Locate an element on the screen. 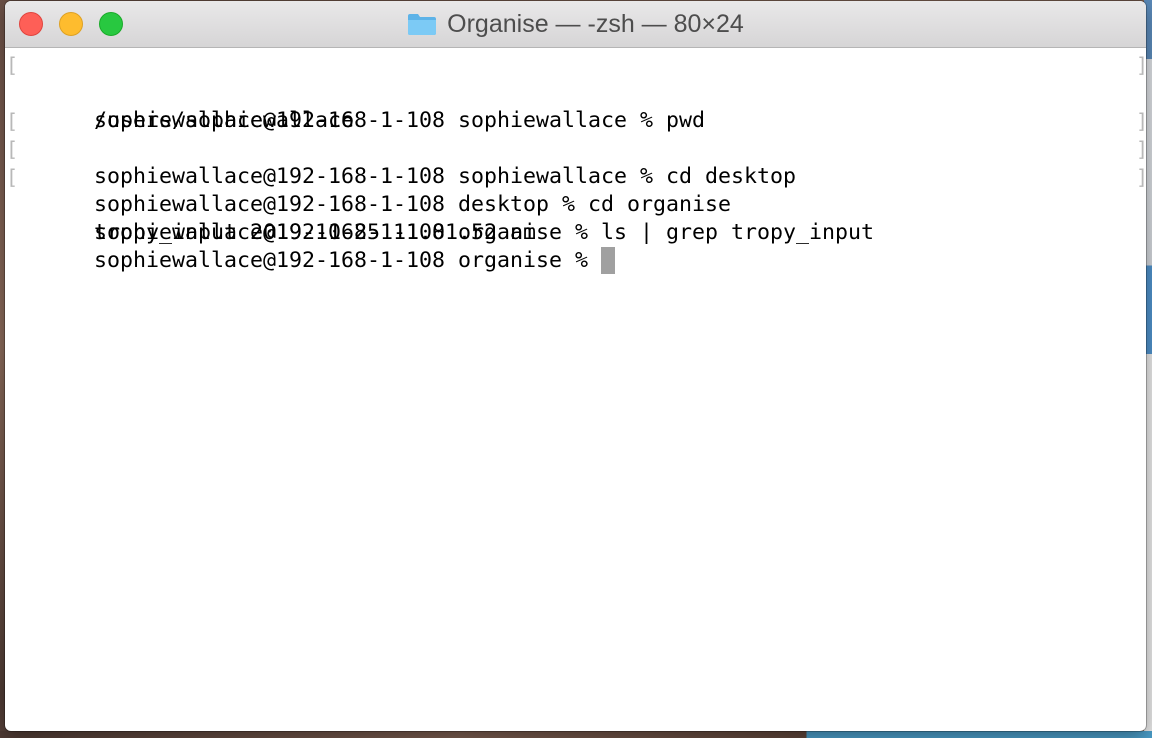 The height and width of the screenshot is (738, 1152). text-cursor is located at coordinates (608, 260).